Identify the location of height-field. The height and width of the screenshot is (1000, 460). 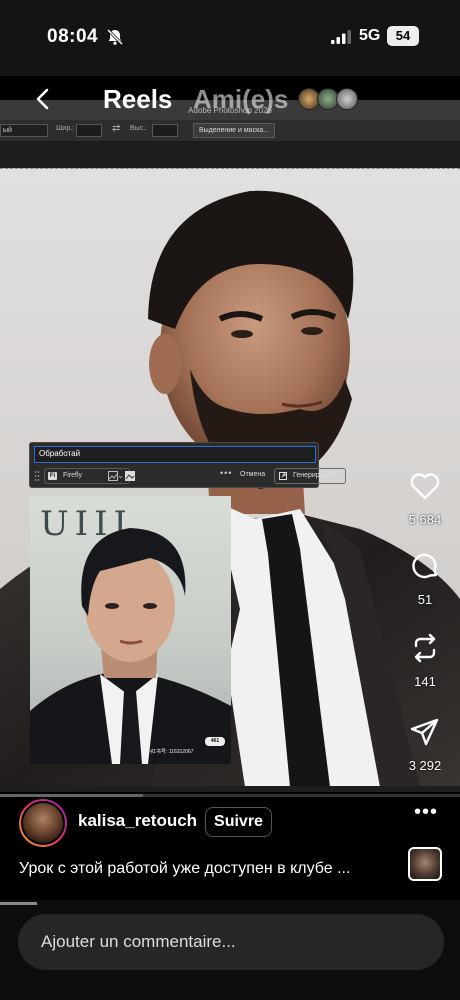
(165, 130).